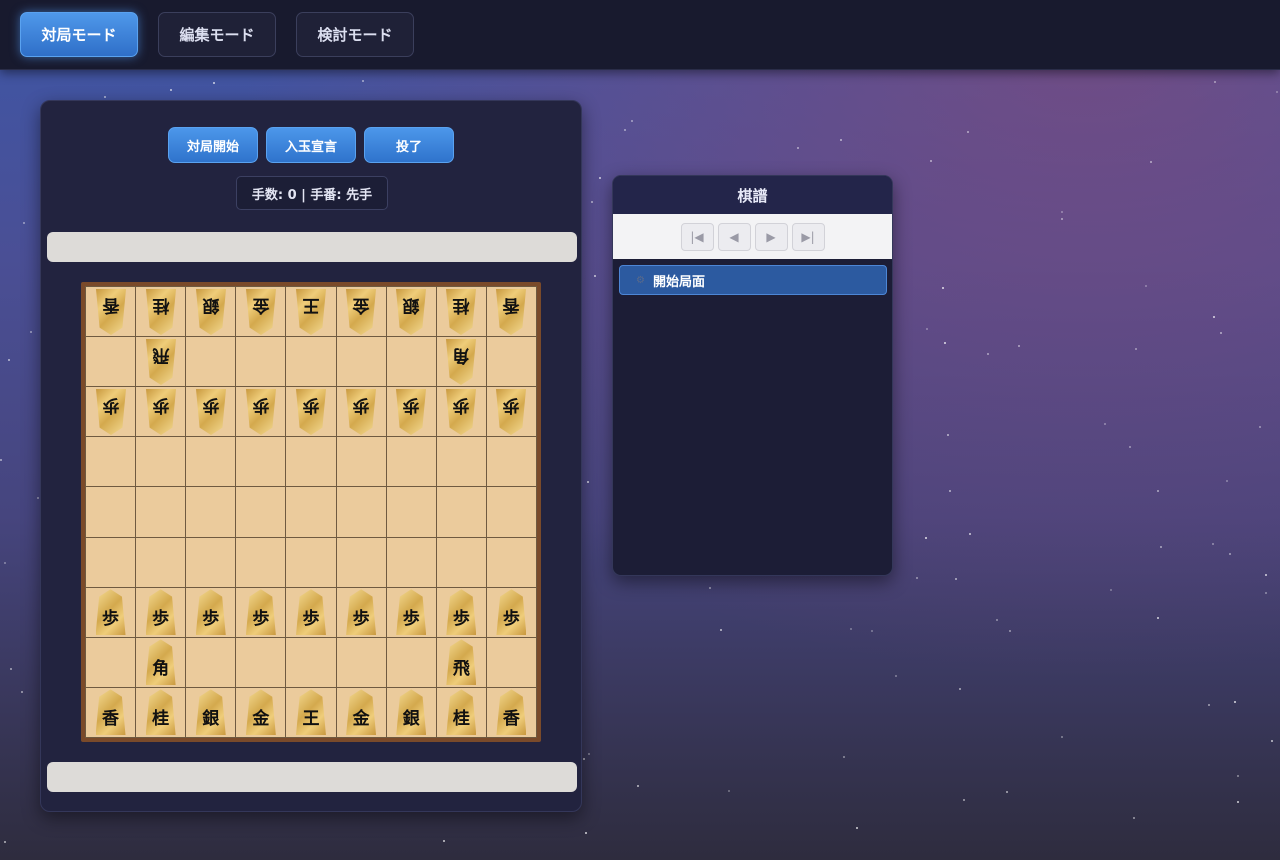 The width and height of the screenshot is (1280, 860). Describe the element at coordinates (734, 236) in the screenshot. I see `prev-move-button: ◀` at that location.